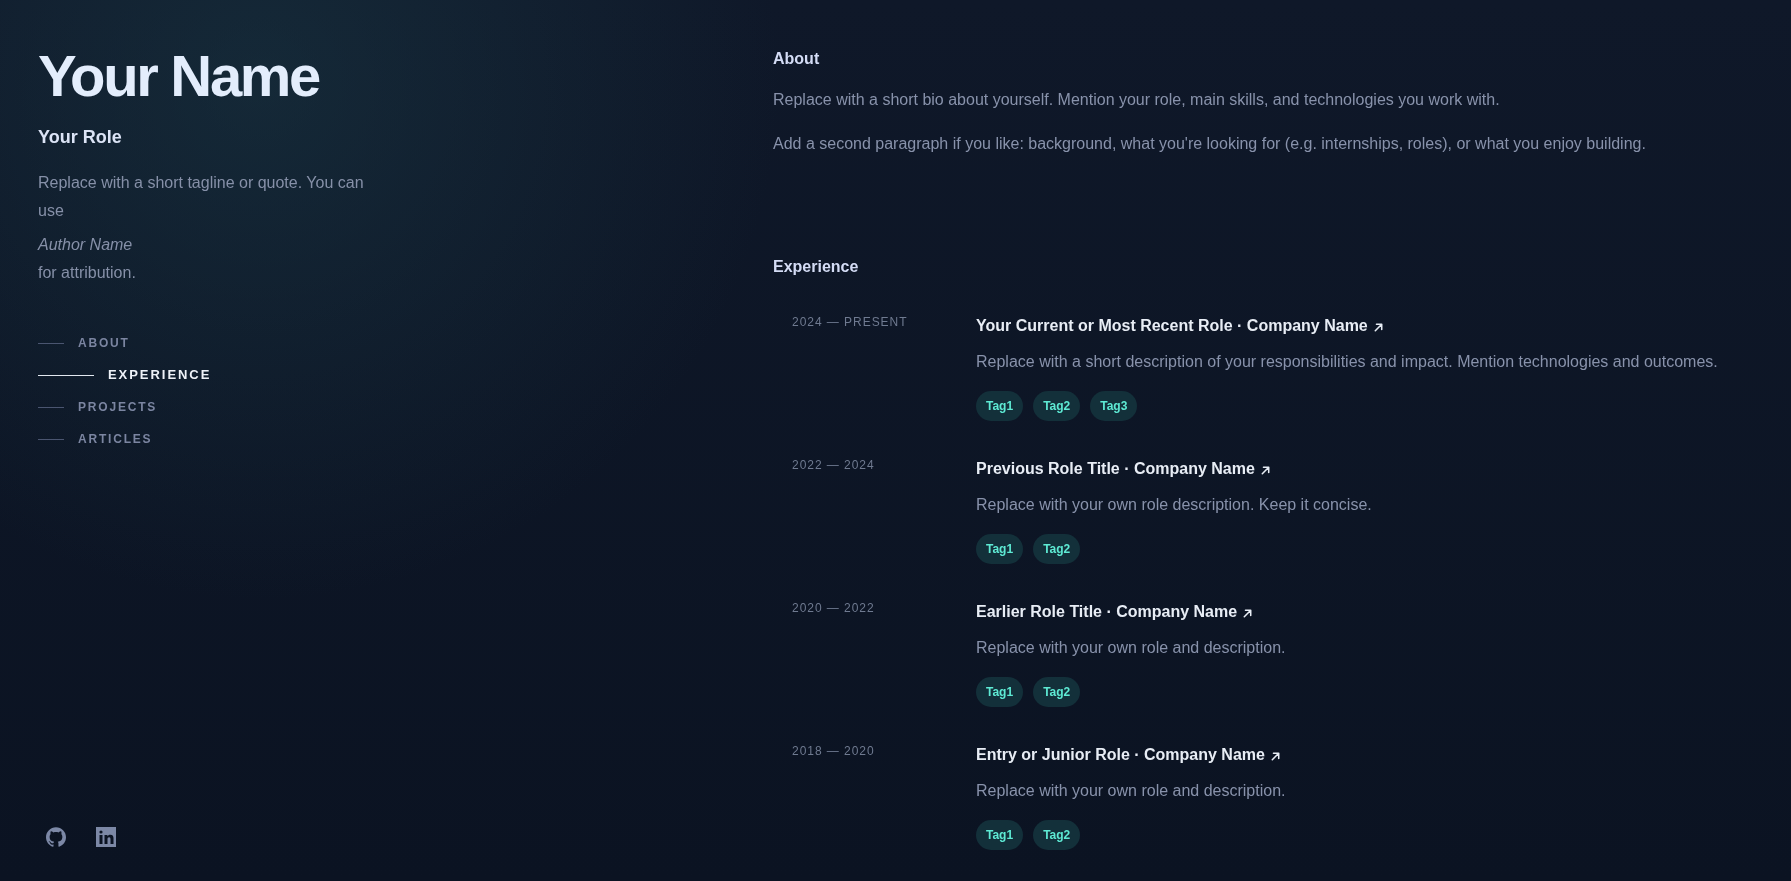 Image resolution: width=1791 pixels, height=881 pixels. I want to click on nav-link: ARTICLES, so click(95, 439).